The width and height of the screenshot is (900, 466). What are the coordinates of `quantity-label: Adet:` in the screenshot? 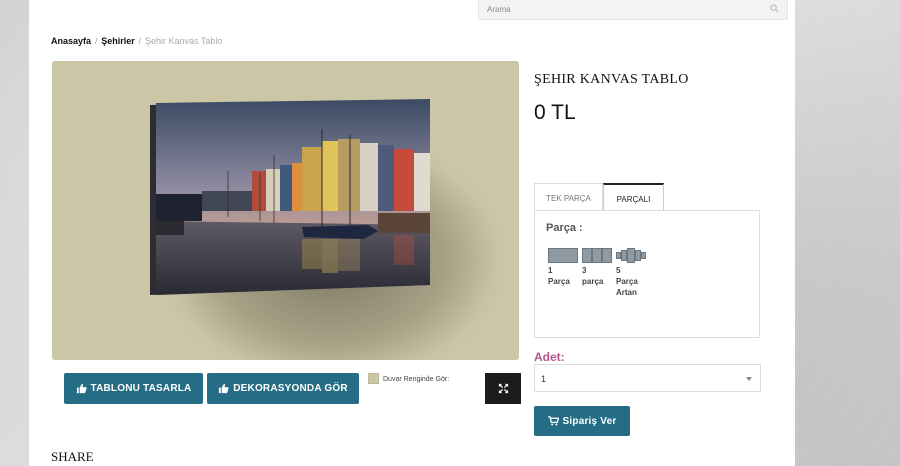 It's located at (549, 357).